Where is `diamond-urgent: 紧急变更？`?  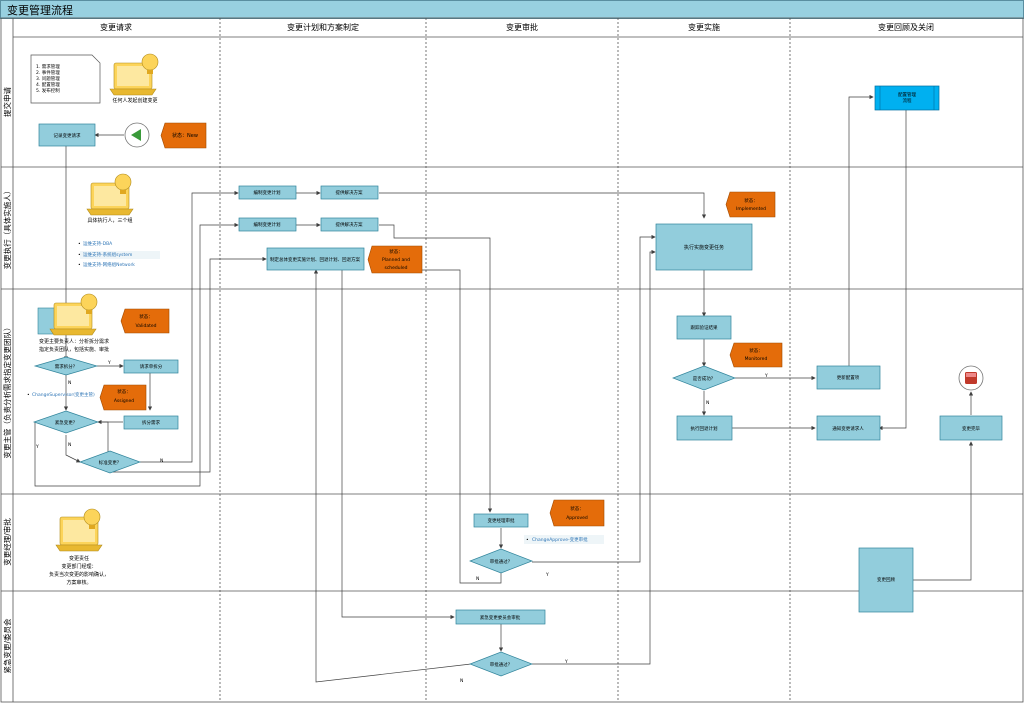 diamond-urgent: 紧急变更？ is located at coordinates (66, 422).